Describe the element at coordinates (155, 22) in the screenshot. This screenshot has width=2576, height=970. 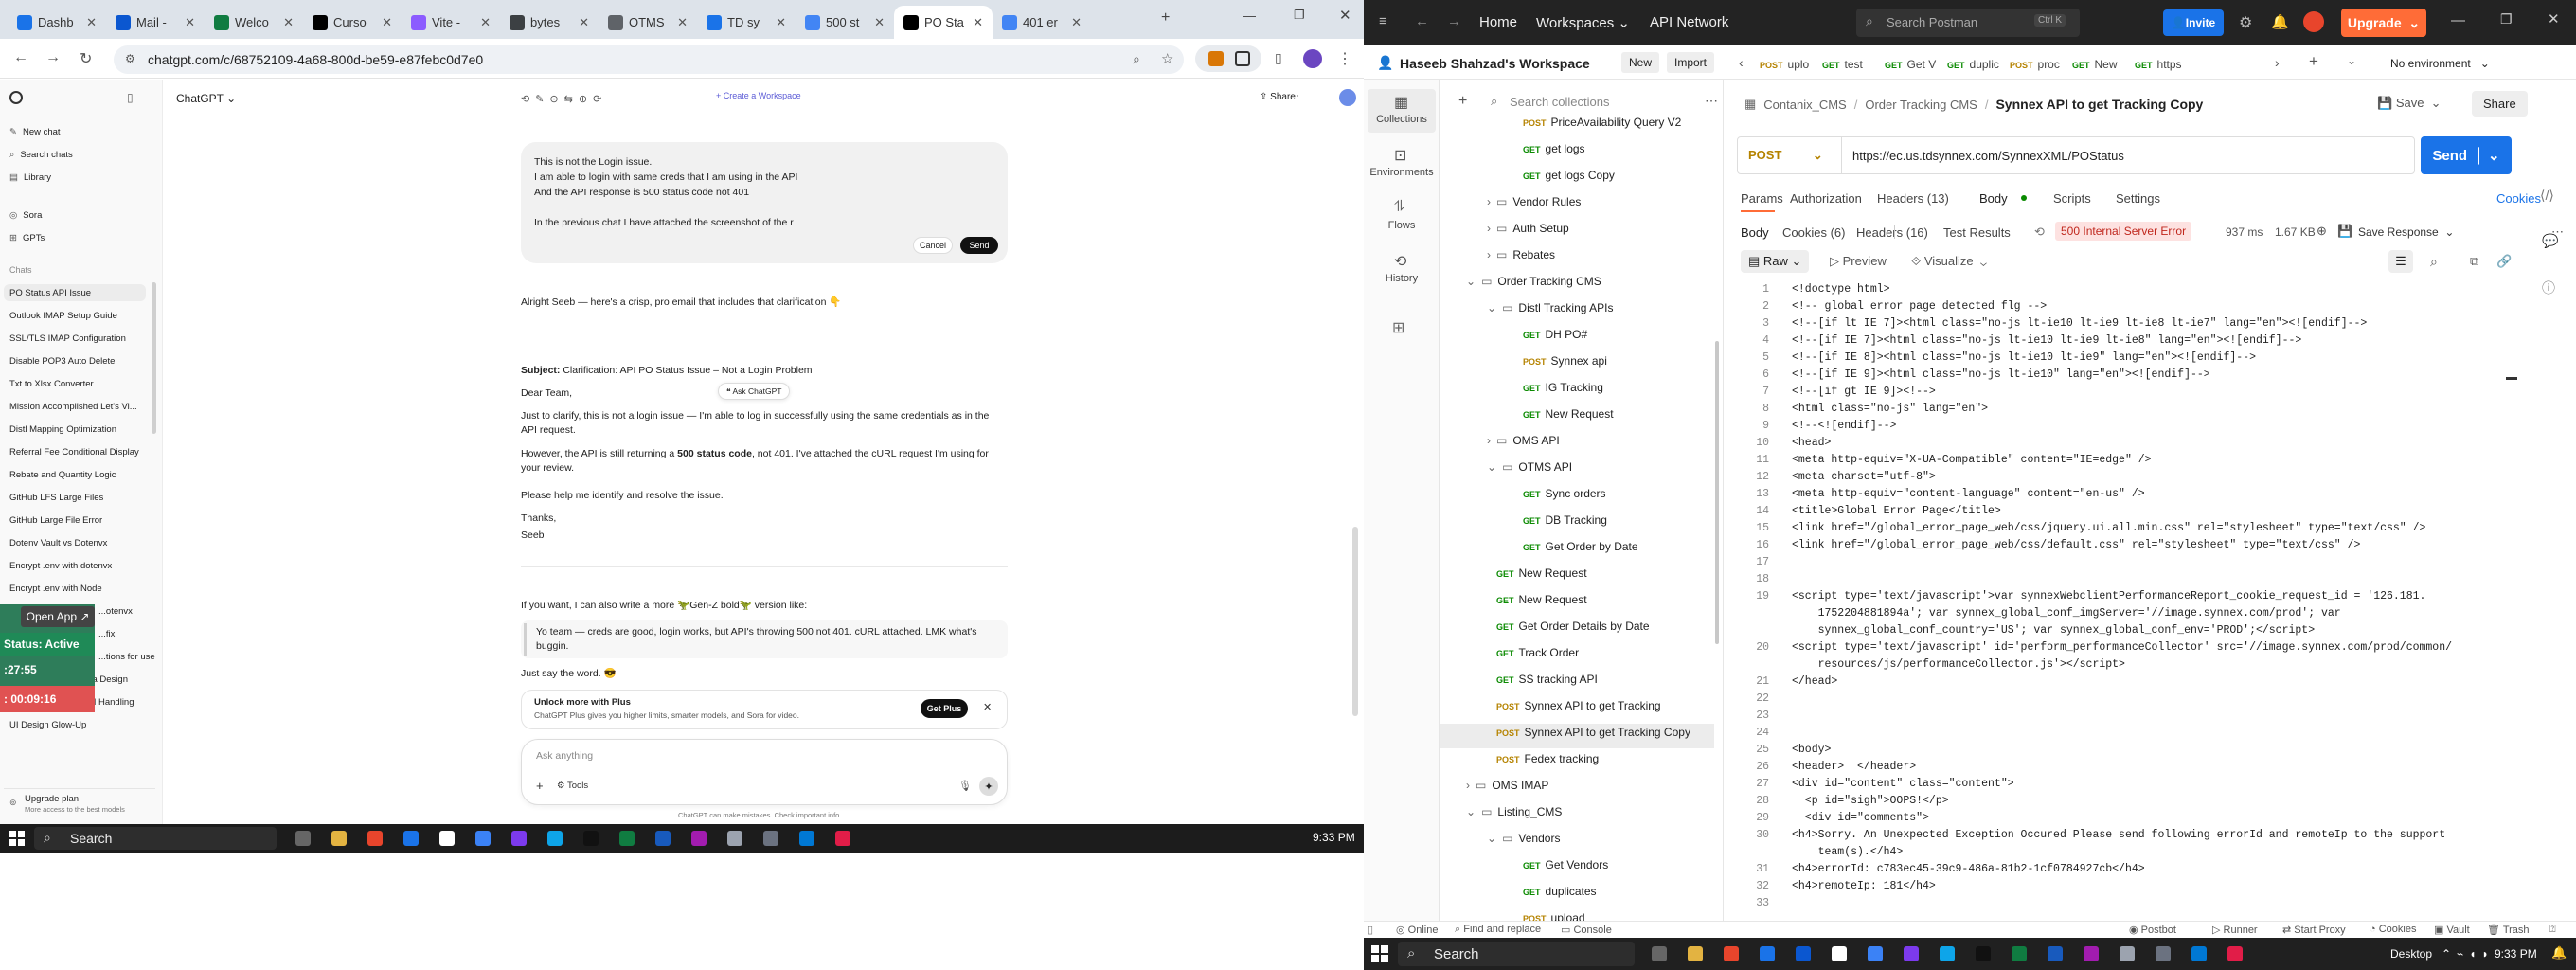
I see `chrome-tab: Mail - ✕` at that location.